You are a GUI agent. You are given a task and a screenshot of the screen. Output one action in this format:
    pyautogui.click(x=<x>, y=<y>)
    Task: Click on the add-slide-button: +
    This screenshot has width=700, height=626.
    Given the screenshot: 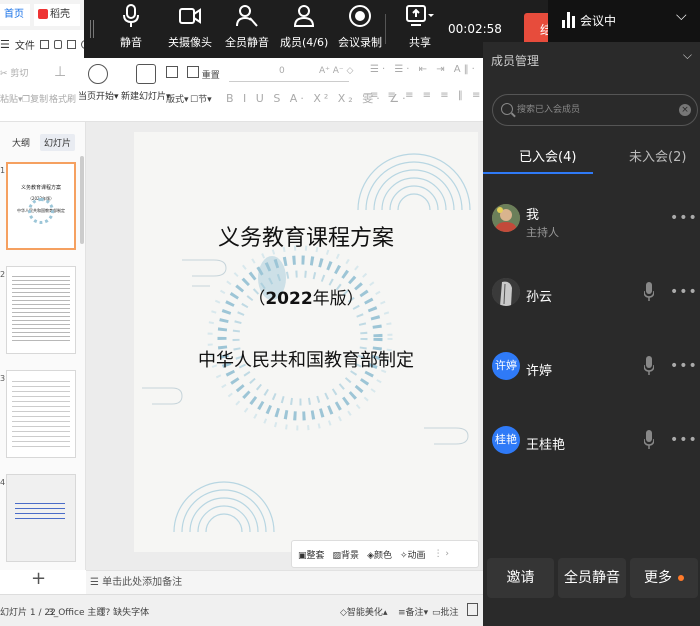 What is the action you would take?
    pyautogui.click(x=38, y=578)
    